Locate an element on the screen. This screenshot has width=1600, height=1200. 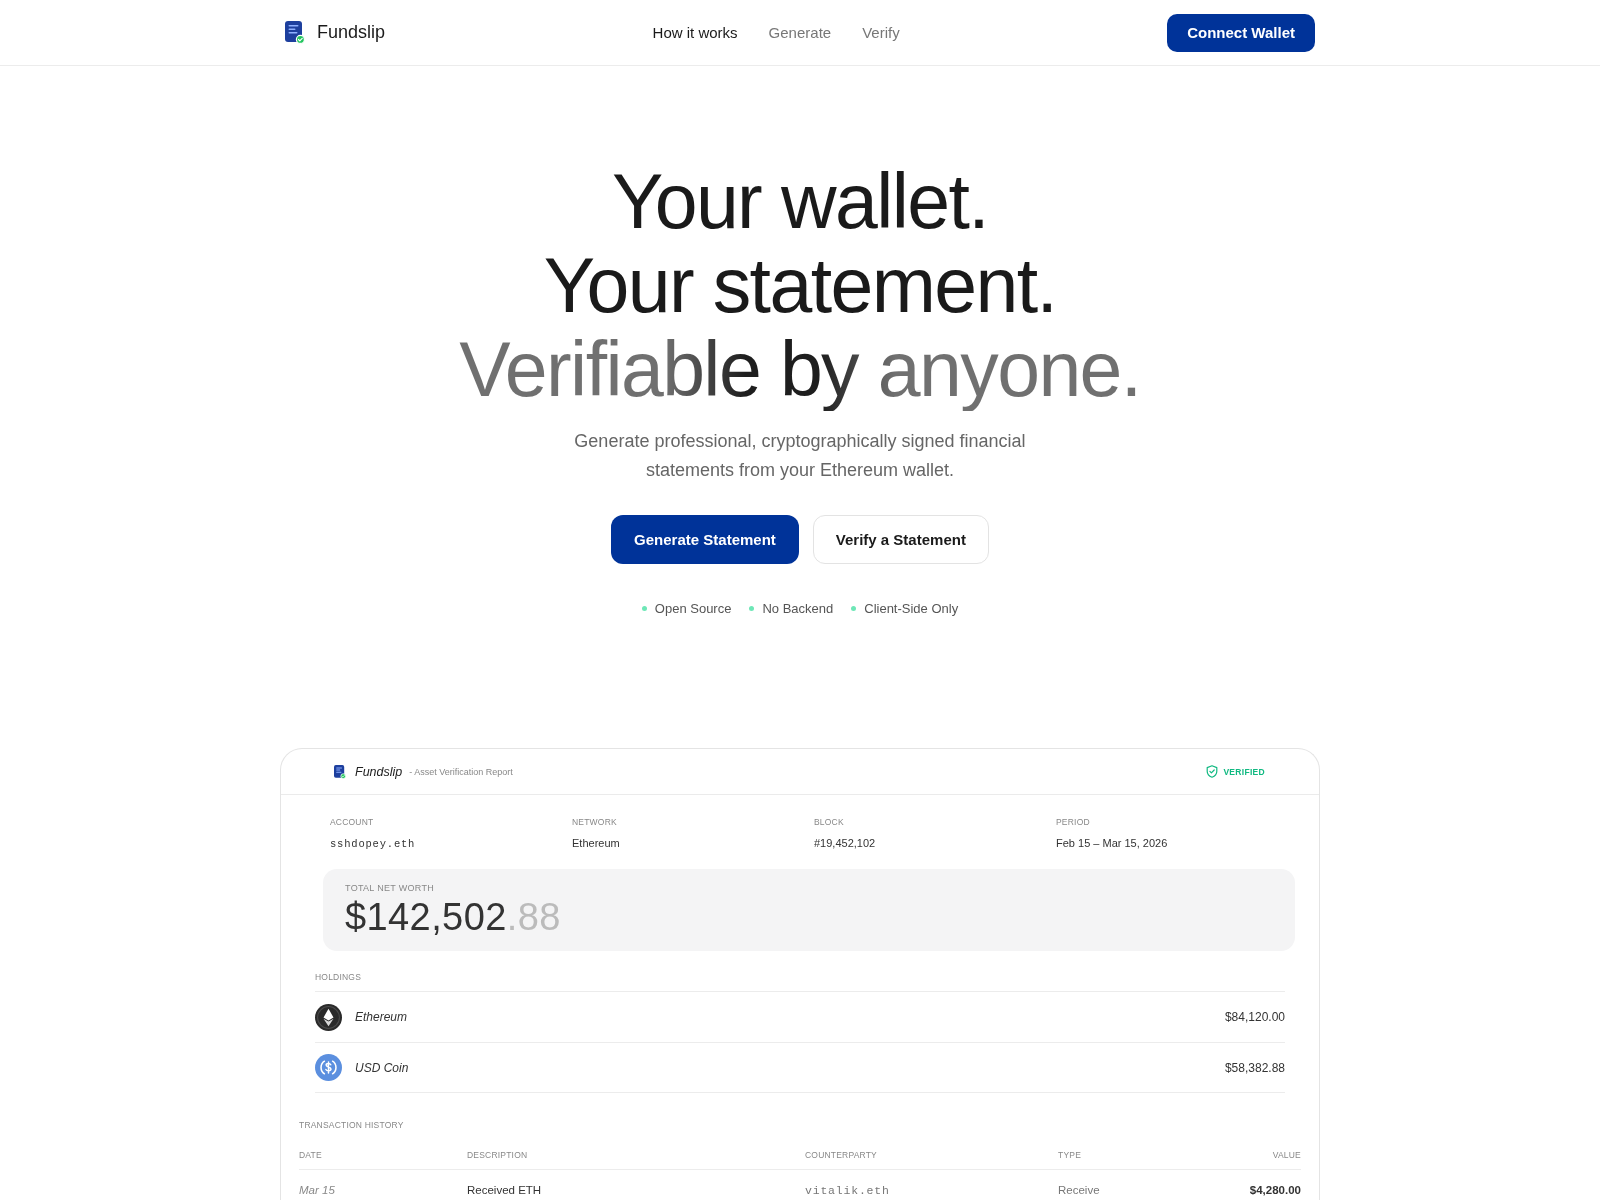
asset-name: USD Coin is located at coordinates (382, 1067).